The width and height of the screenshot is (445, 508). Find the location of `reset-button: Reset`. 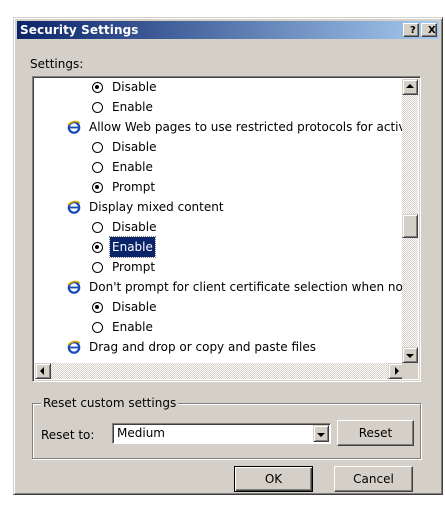

reset-button: Reset is located at coordinates (375, 433).